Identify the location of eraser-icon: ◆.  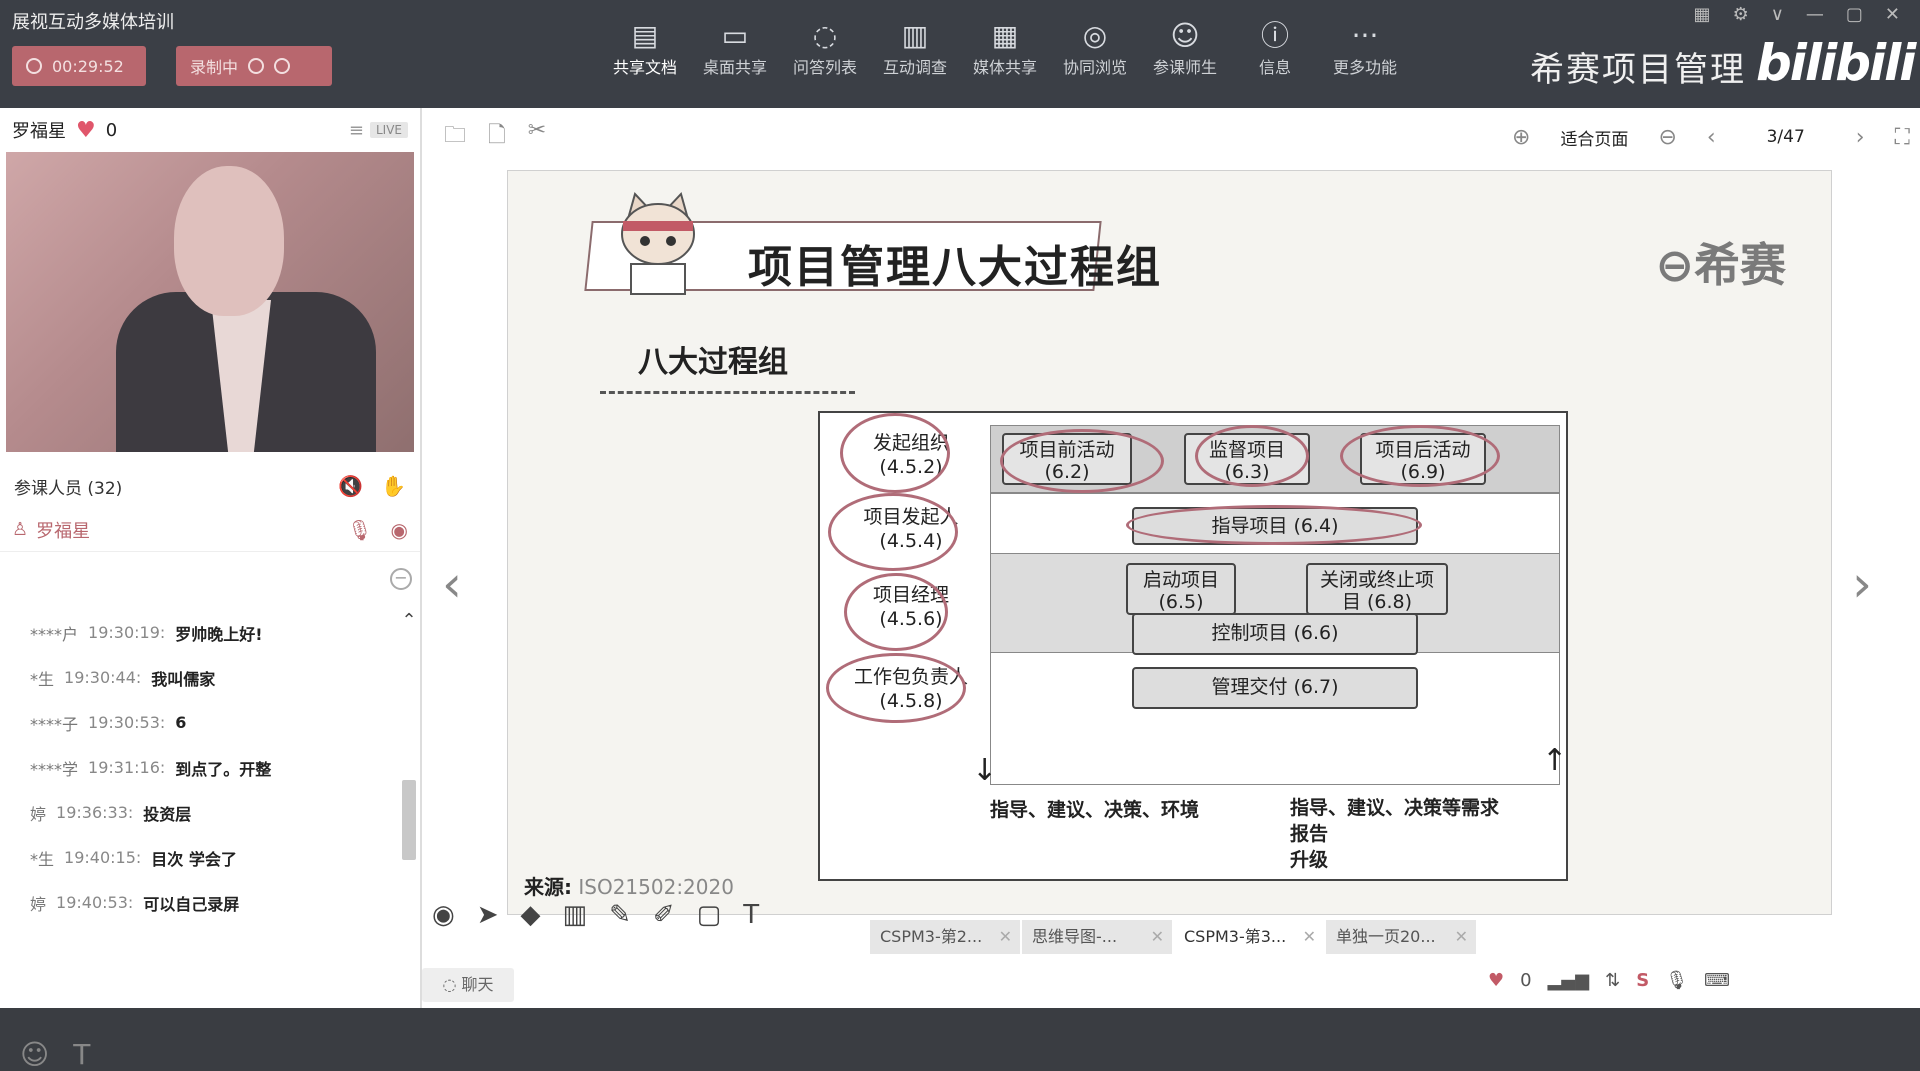
(530, 915).